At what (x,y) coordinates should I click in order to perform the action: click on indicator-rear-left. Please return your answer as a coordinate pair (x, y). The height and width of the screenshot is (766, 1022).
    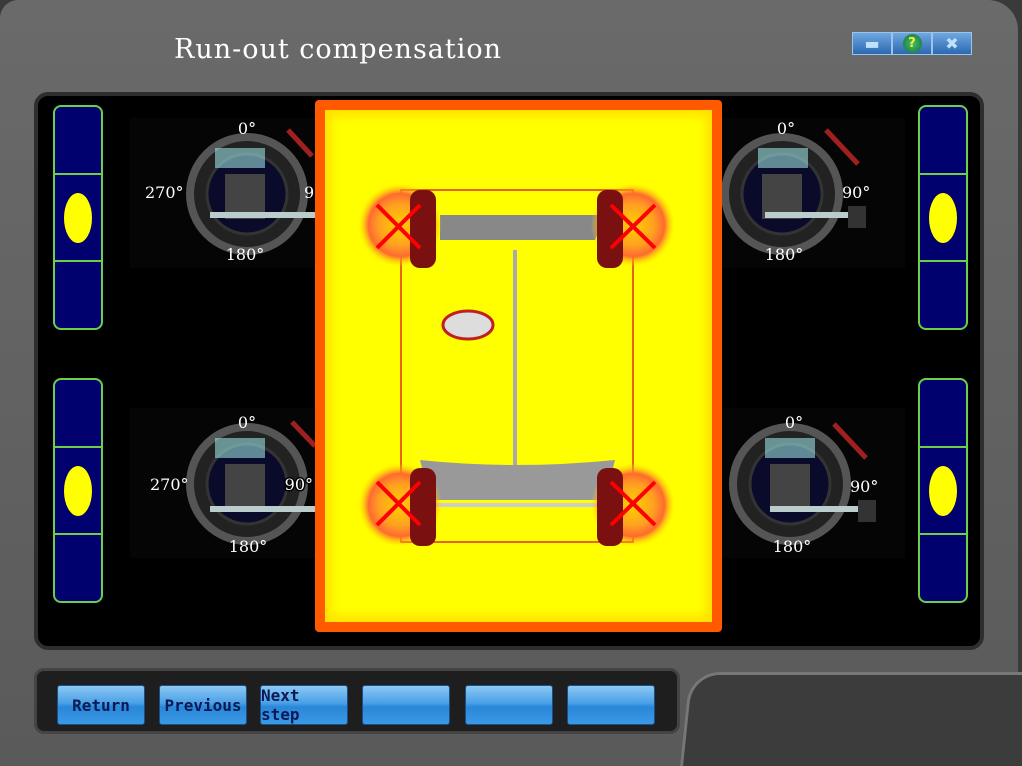
    Looking at the image, I should click on (78, 490).